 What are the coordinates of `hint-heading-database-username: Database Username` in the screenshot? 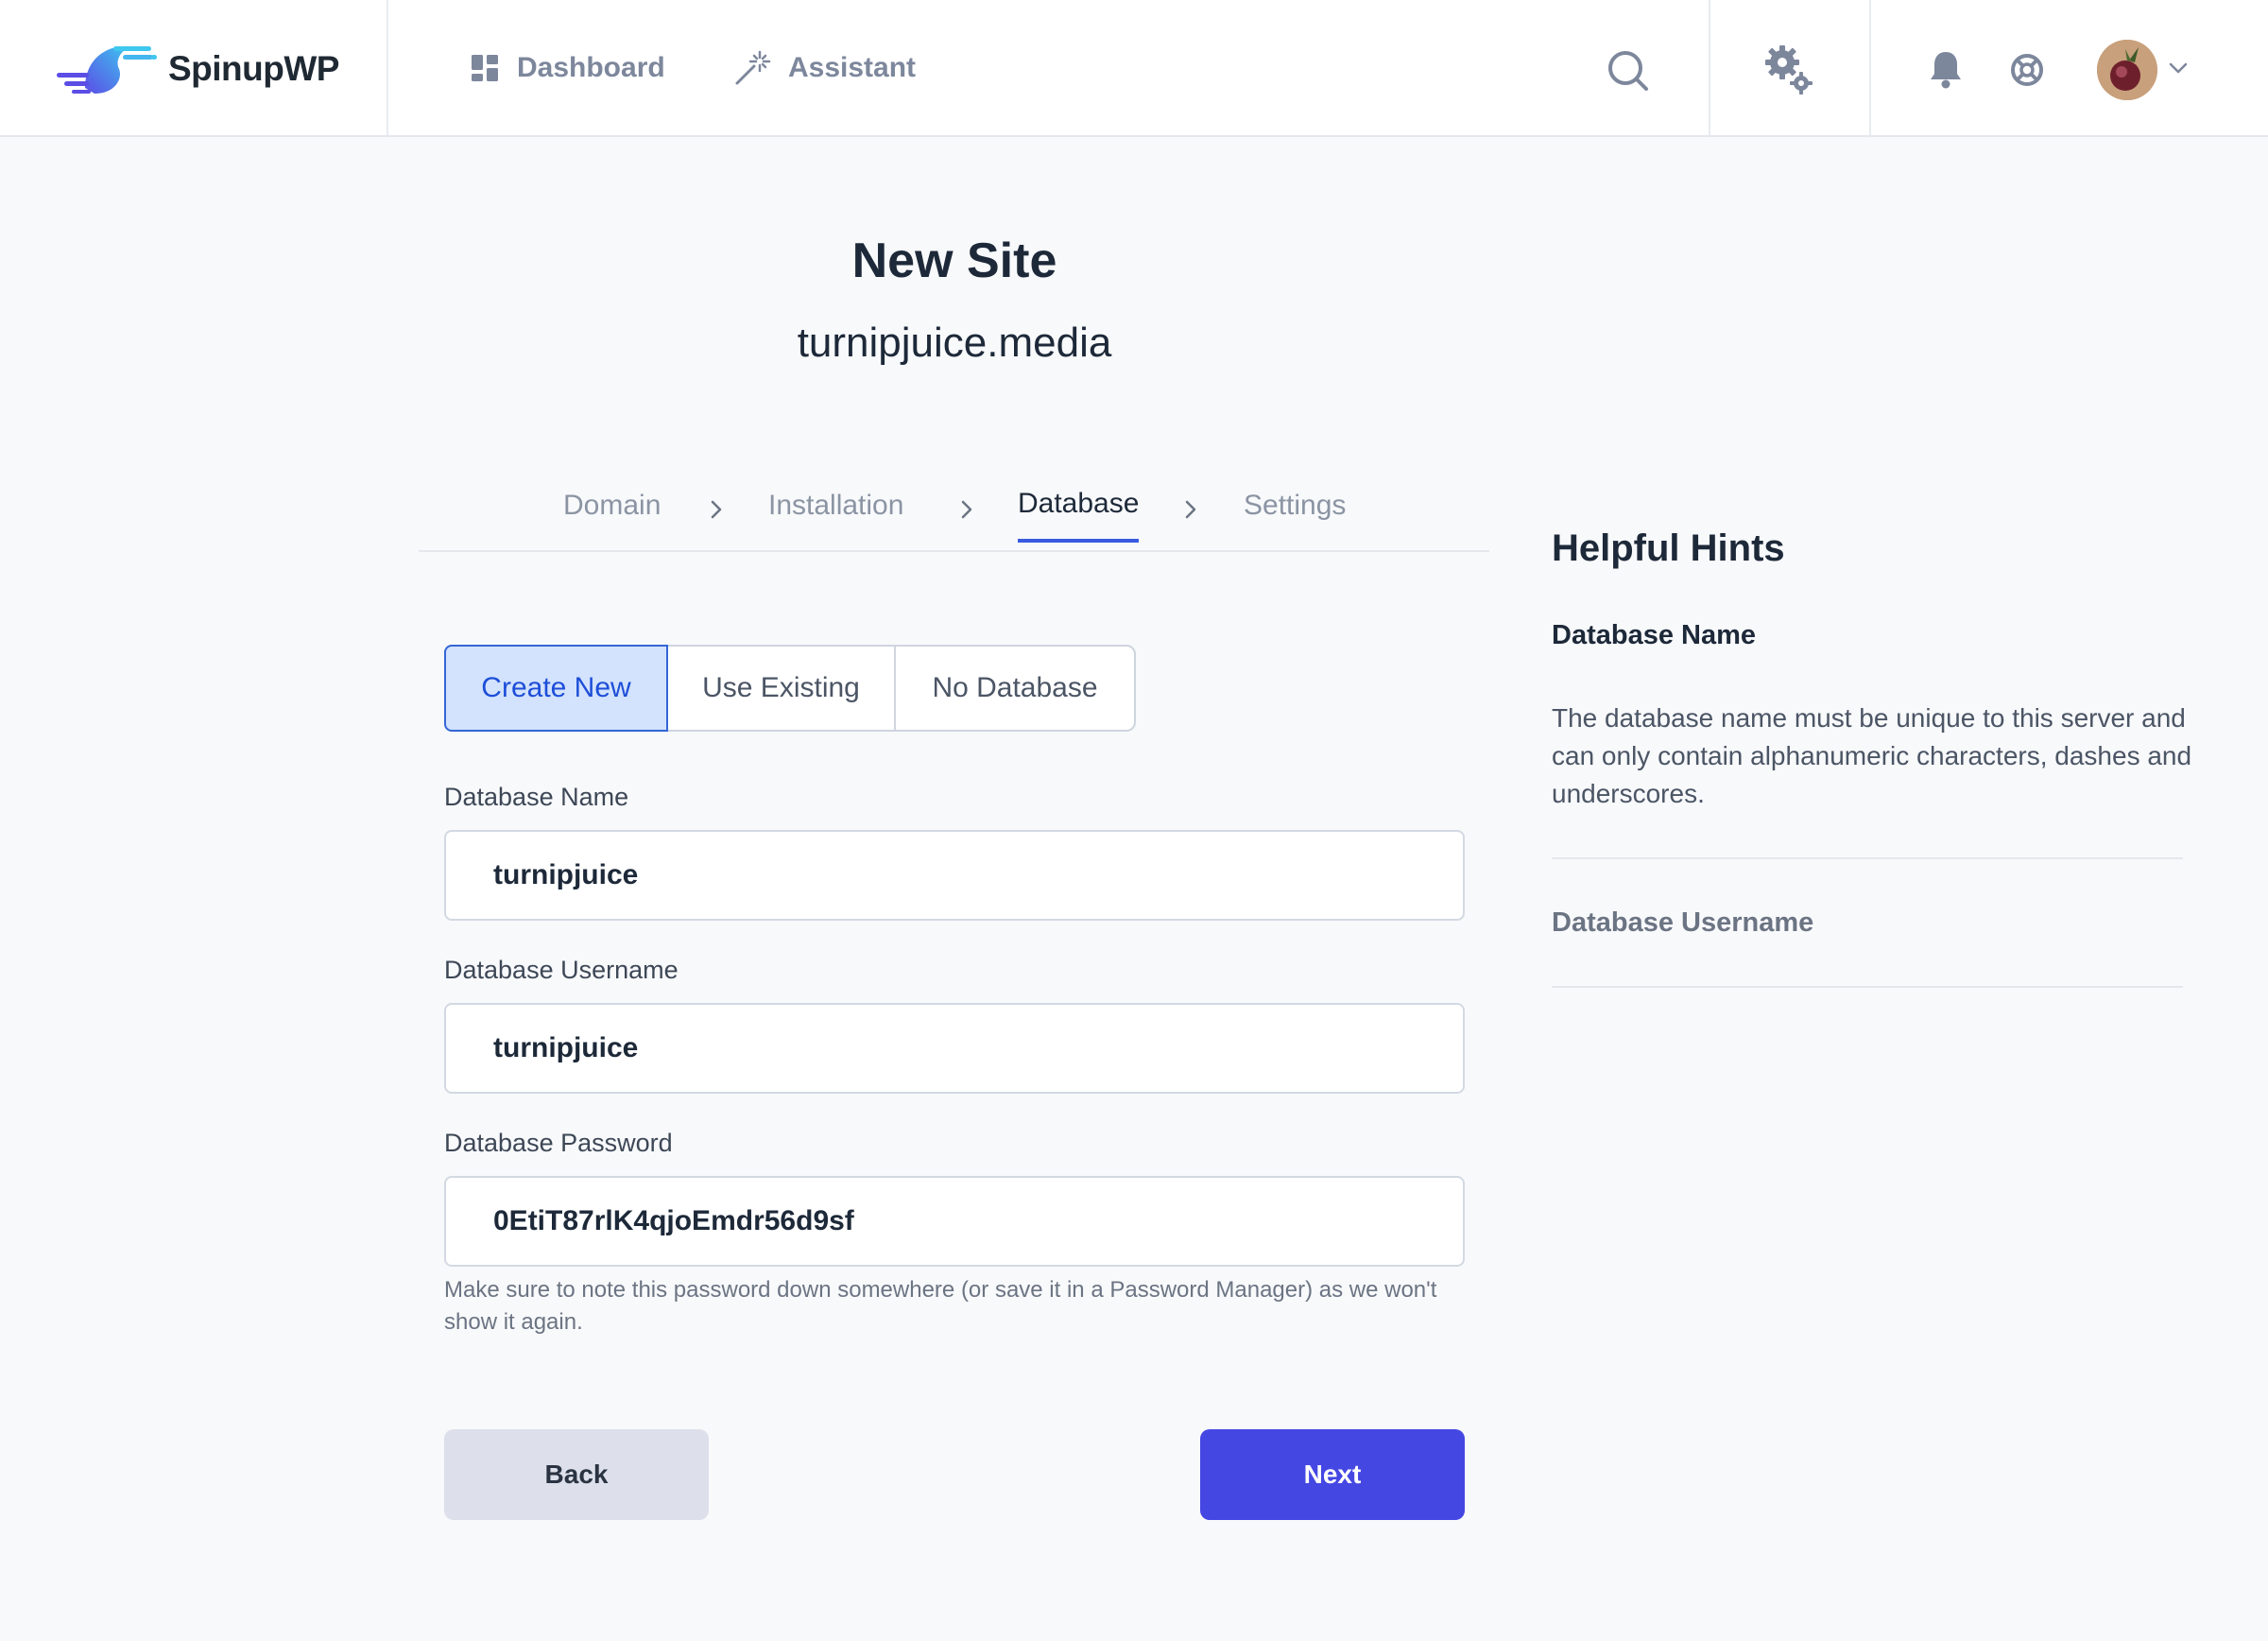 It's located at (1682, 923).